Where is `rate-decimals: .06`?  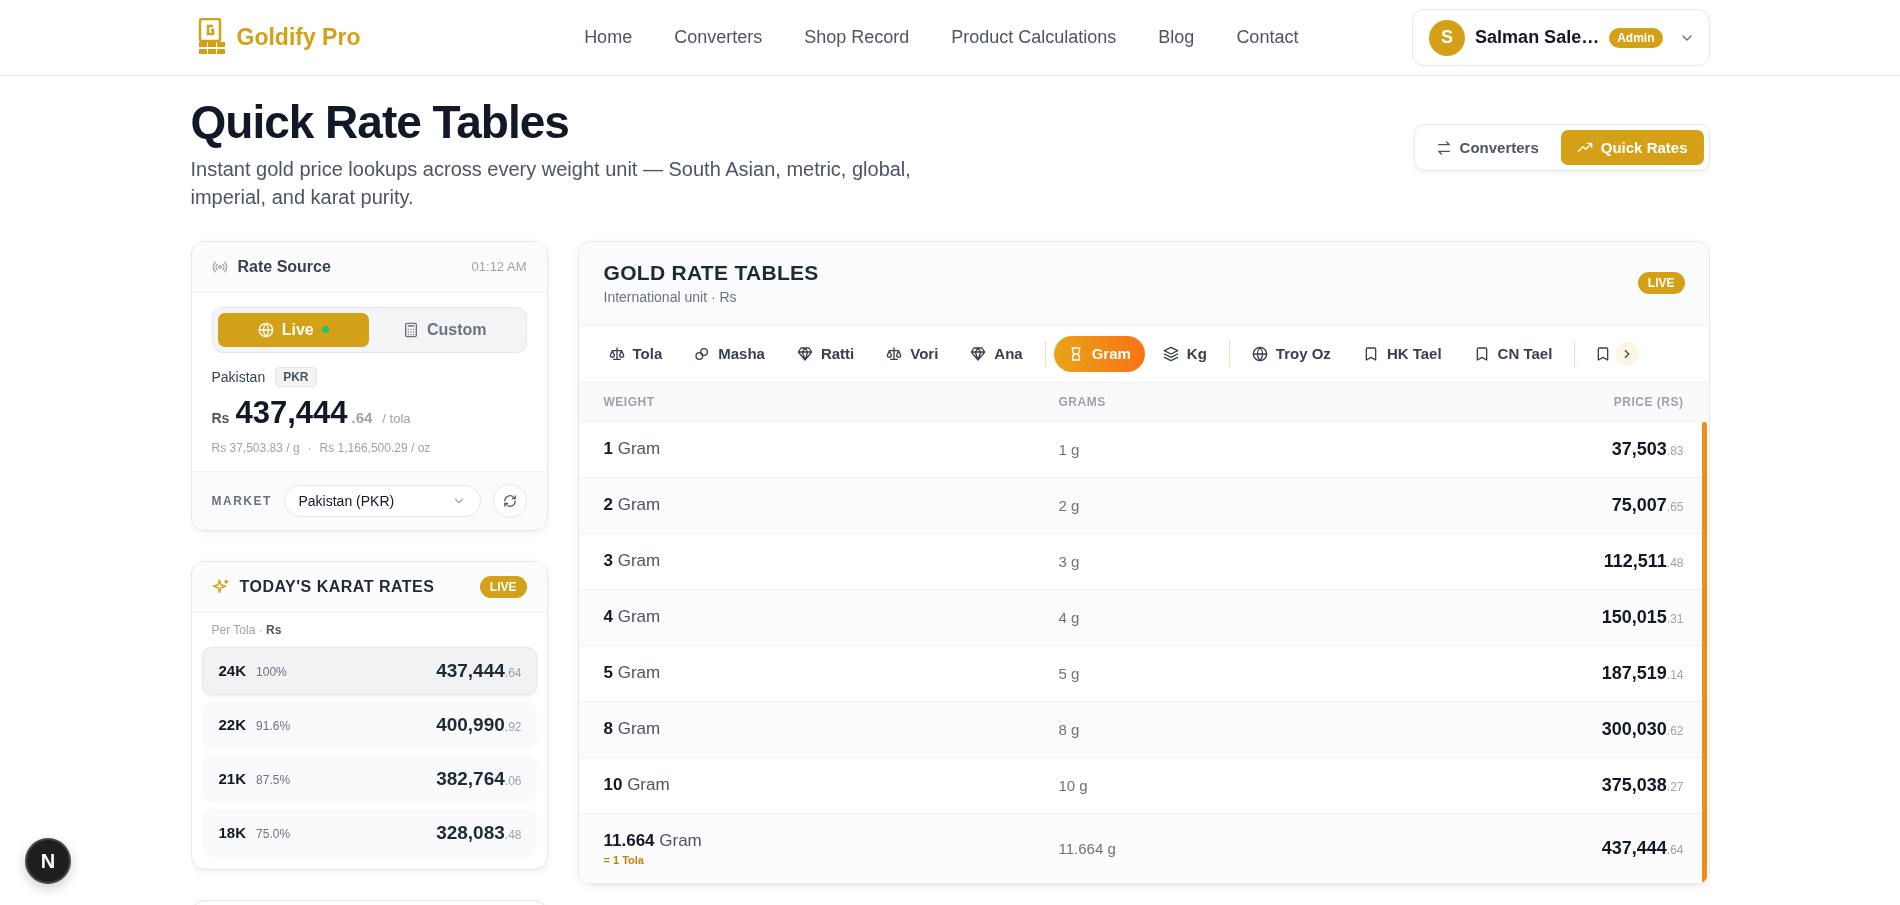
rate-decimals: .06 is located at coordinates (513, 780).